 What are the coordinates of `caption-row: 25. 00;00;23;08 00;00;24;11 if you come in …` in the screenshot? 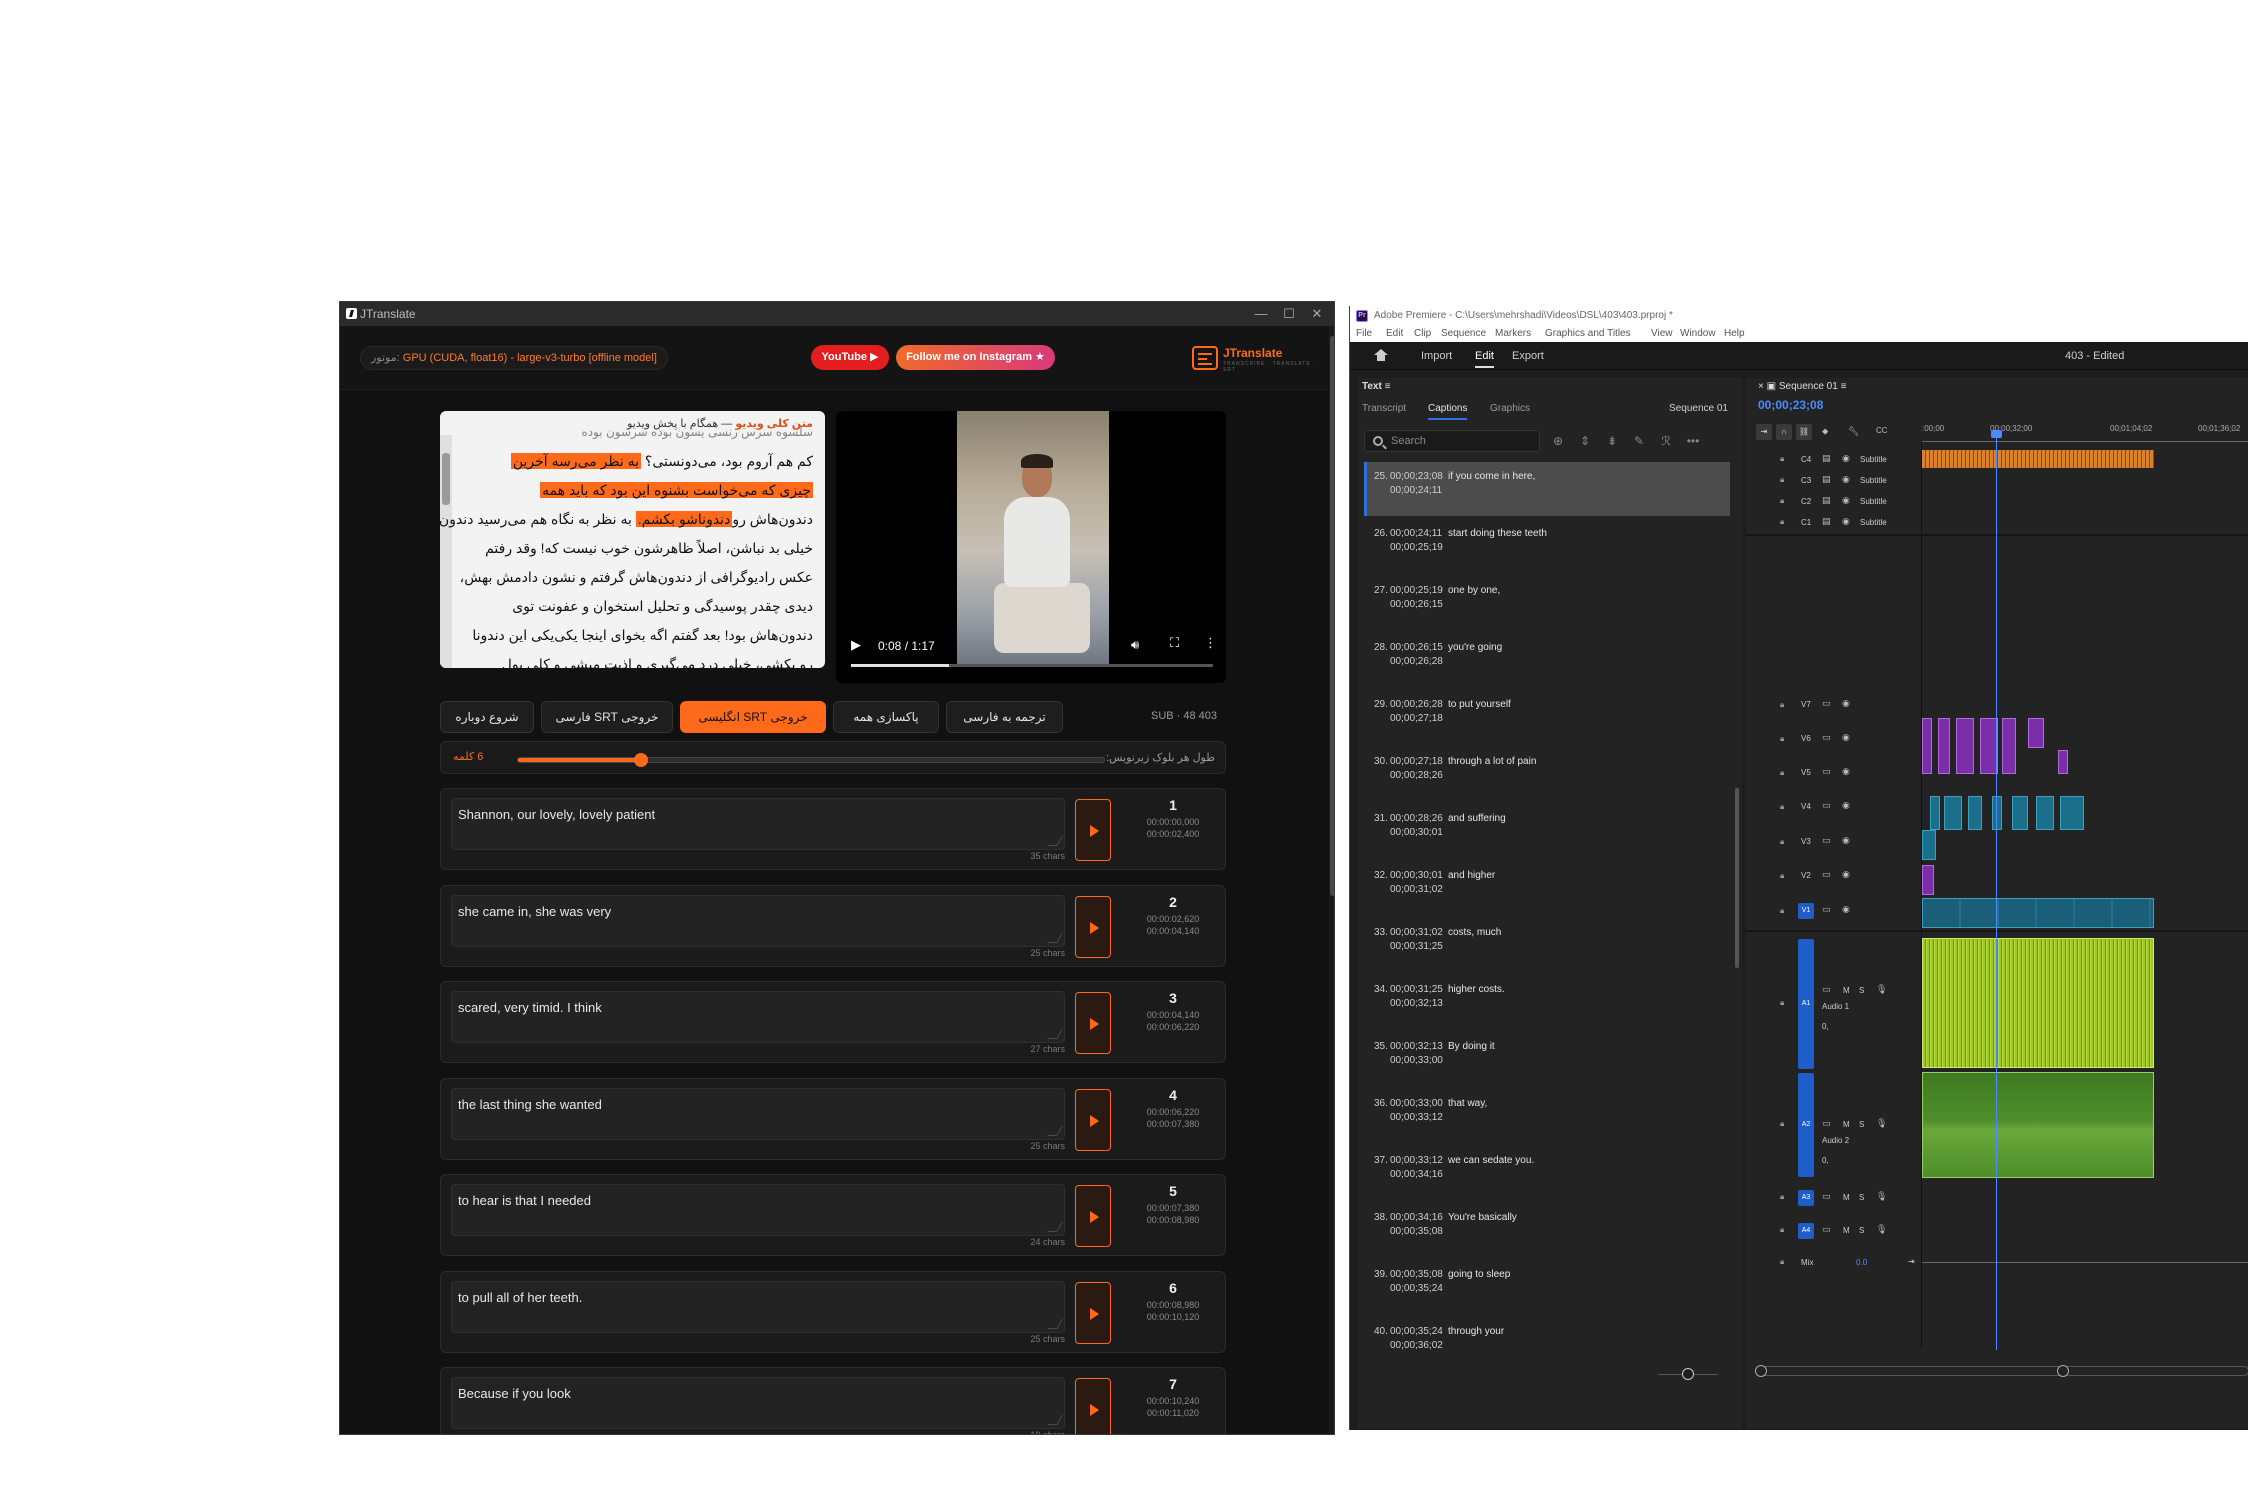 It's located at (1547, 489).